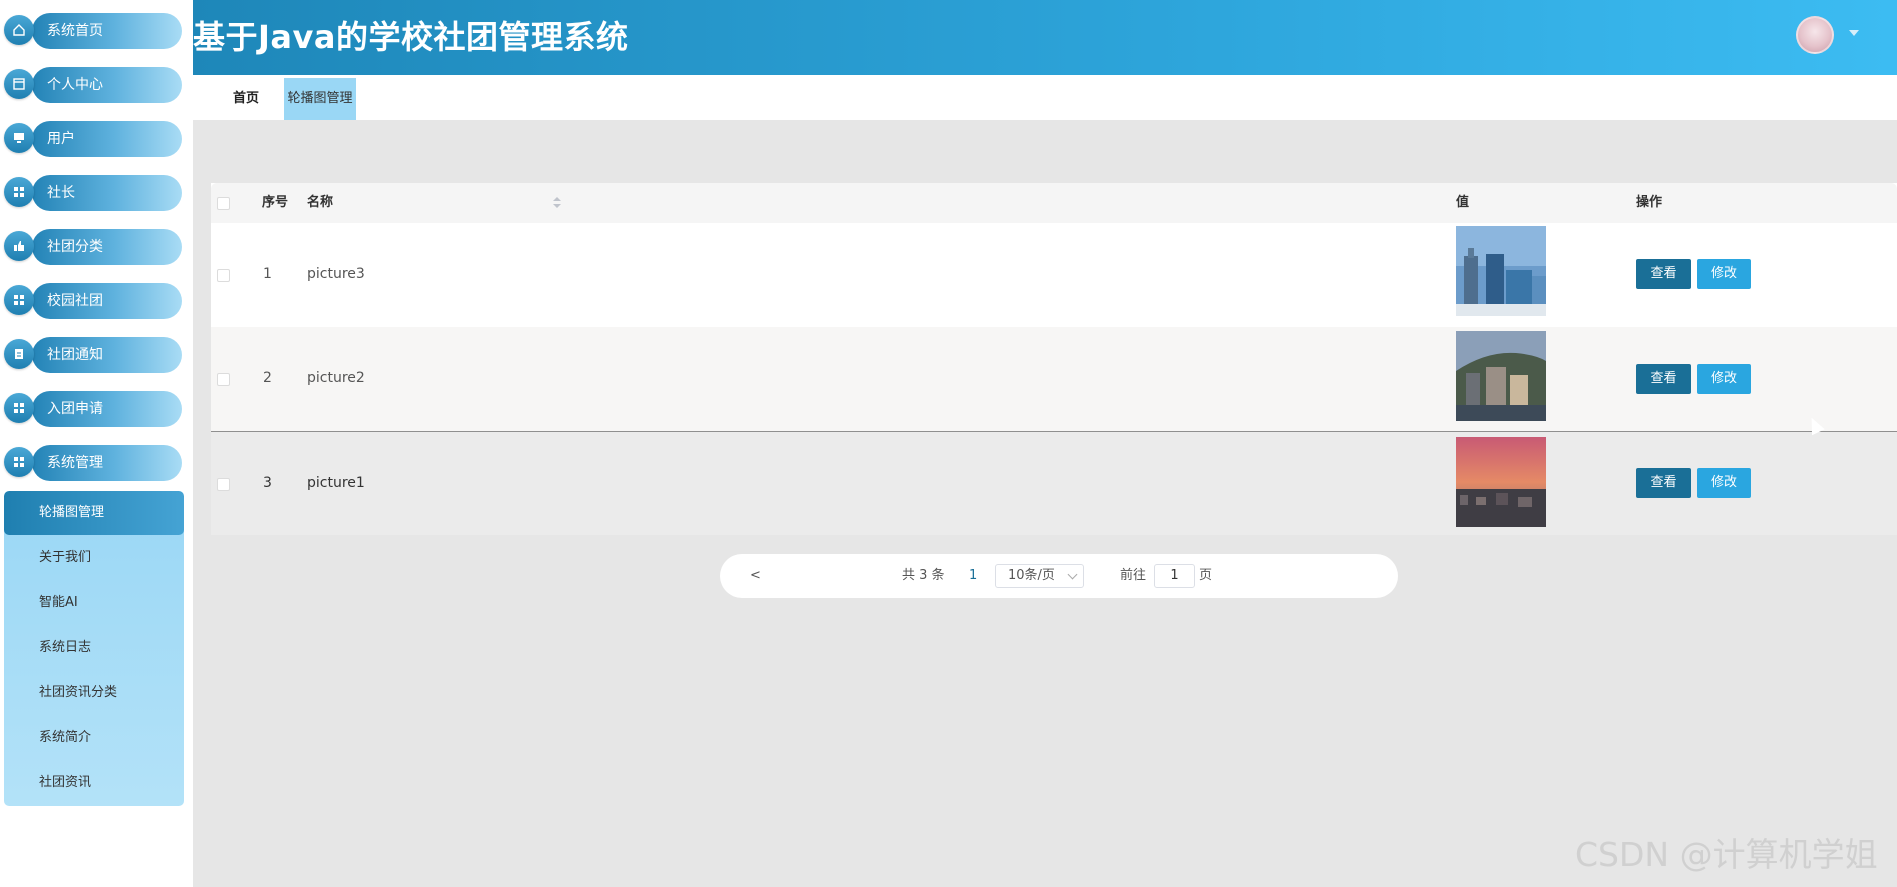 The height and width of the screenshot is (887, 1897). Describe the element at coordinates (267, 378) in the screenshot. I see `row-index: 2` at that location.